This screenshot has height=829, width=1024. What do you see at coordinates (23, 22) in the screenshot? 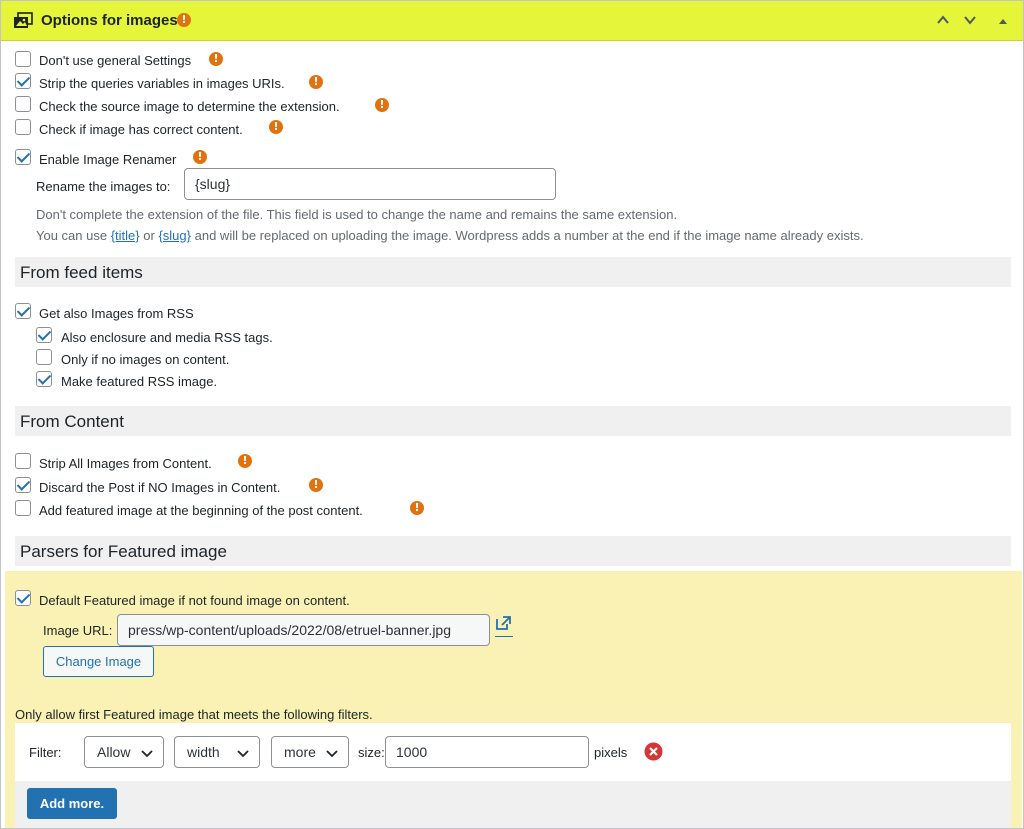
I see `images-icon` at bounding box center [23, 22].